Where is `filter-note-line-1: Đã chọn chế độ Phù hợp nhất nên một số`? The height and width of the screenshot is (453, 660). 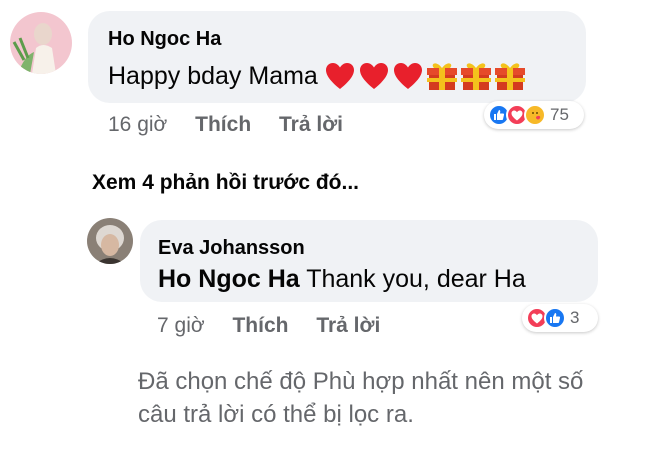 filter-note-line-1: Đã chọn chế độ Phù hợp nhất nên một số is located at coordinates (361, 381).